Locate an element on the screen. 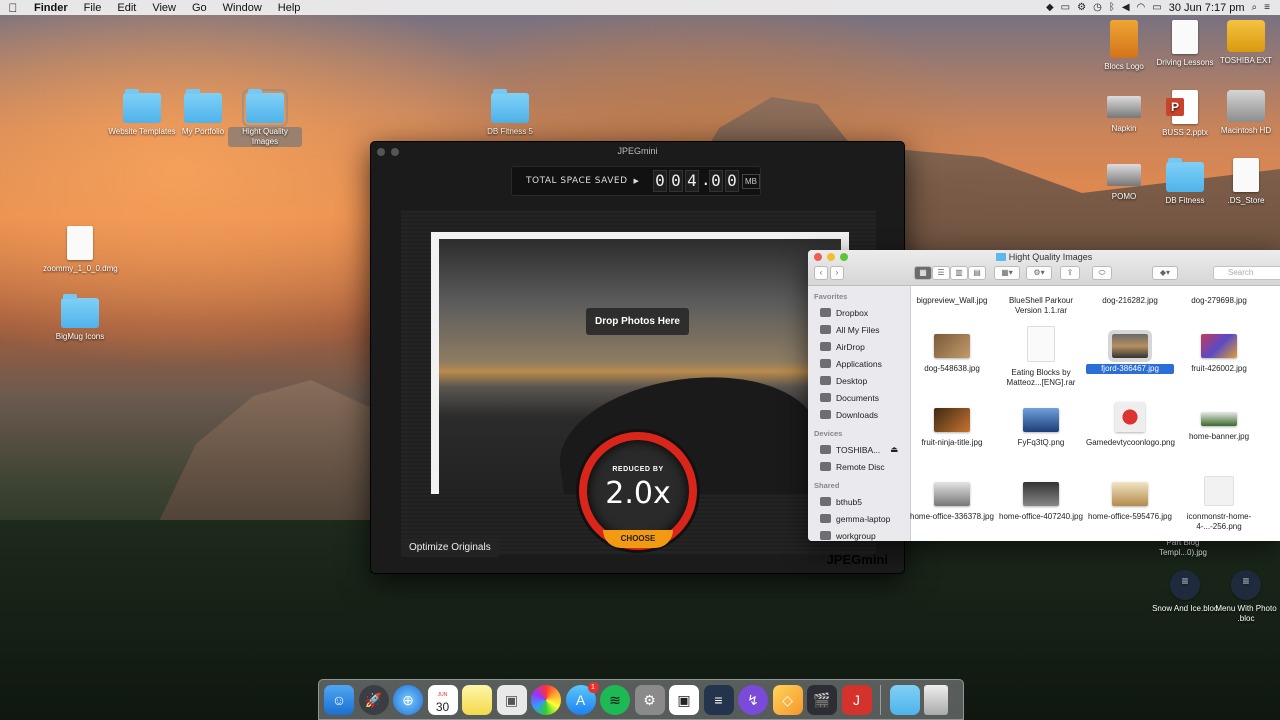  spotlight-search-icon: ⌕ is located at coordinates (1255, 7).